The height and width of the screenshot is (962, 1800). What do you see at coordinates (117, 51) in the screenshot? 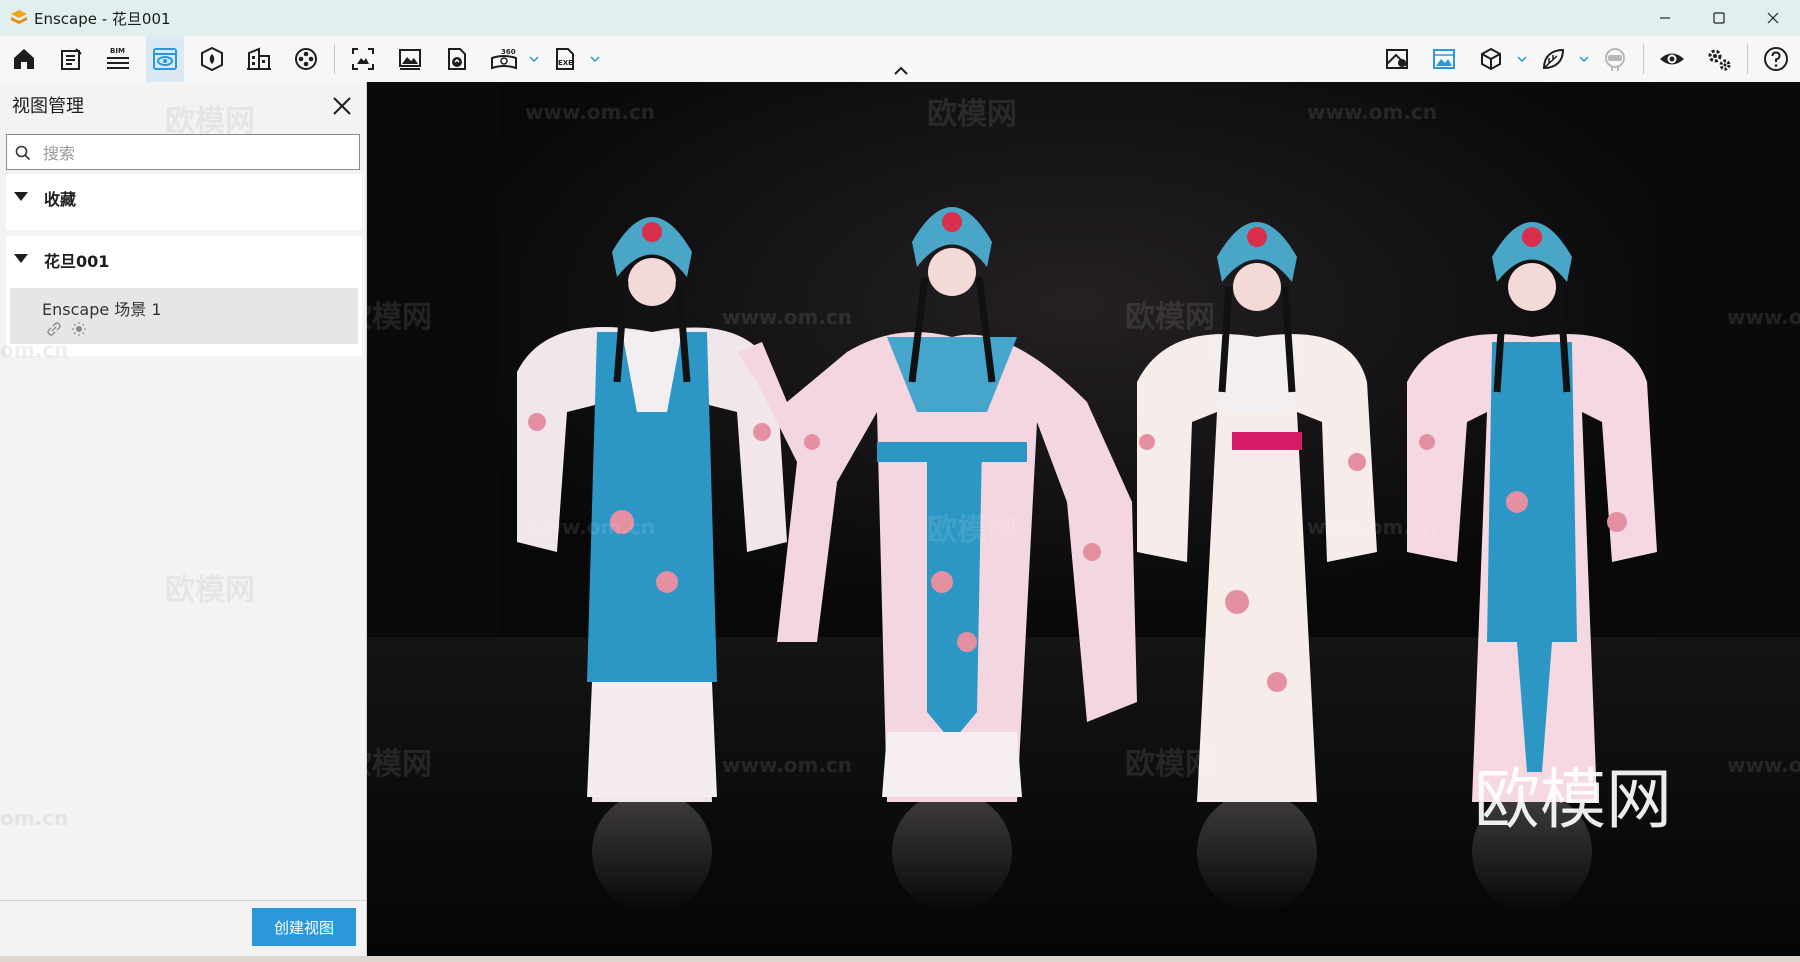
I see `bim-label: BIM` at bounding box center [117, 51].